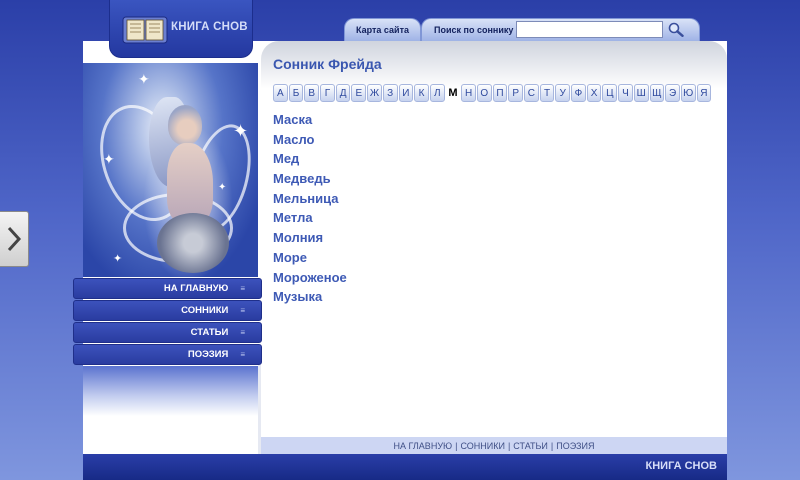 This screenshot has height=480, width=800. Describe the element at coordinates (610, 93) in the screenshot. I see `alphabet-letter: Ц` at that location.